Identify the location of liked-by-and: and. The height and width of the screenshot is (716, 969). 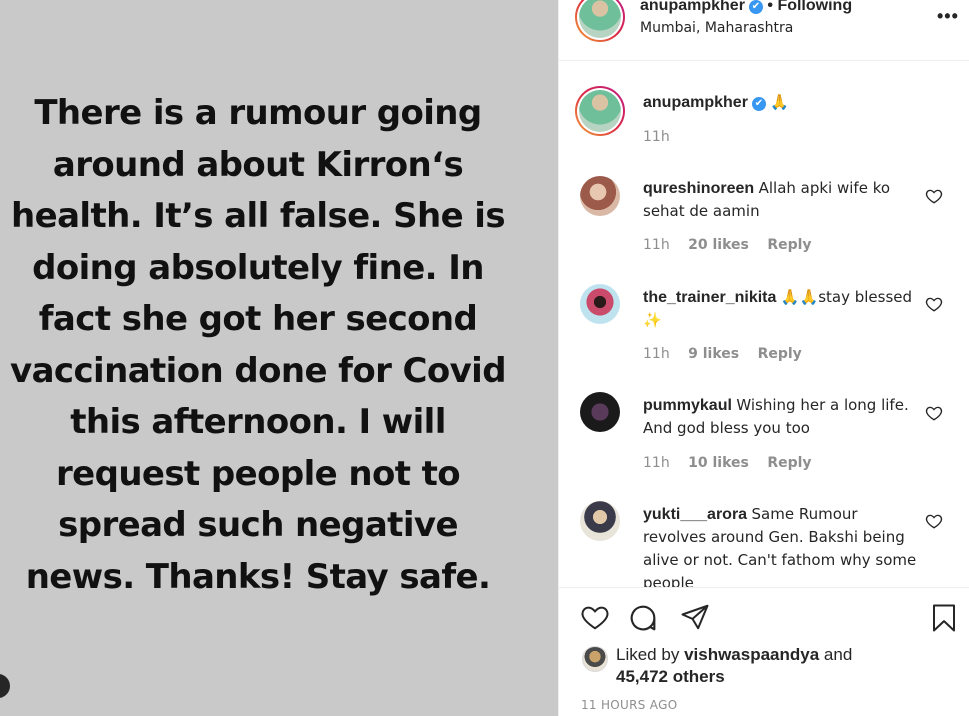
(838, 654).